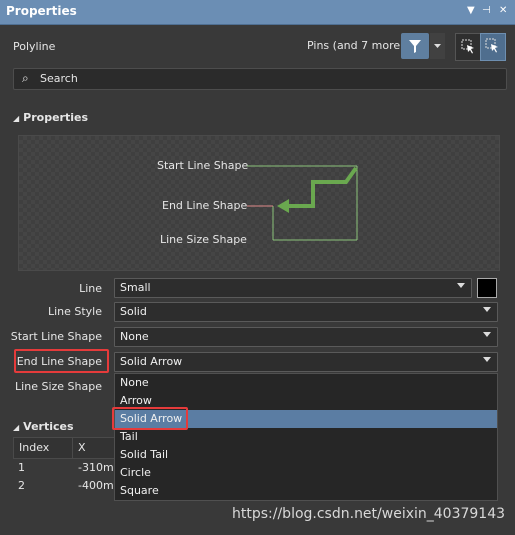 The height and width of the screenshot is (535, 515). I want to click on filter-summary: Pins (and 7 more), so click(355, 45).